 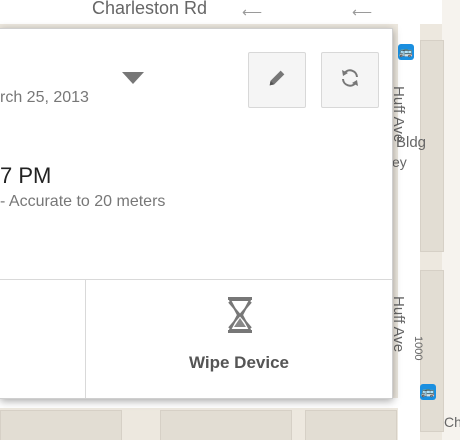 I want to click on refresh-button, so click(x=350, y=80).